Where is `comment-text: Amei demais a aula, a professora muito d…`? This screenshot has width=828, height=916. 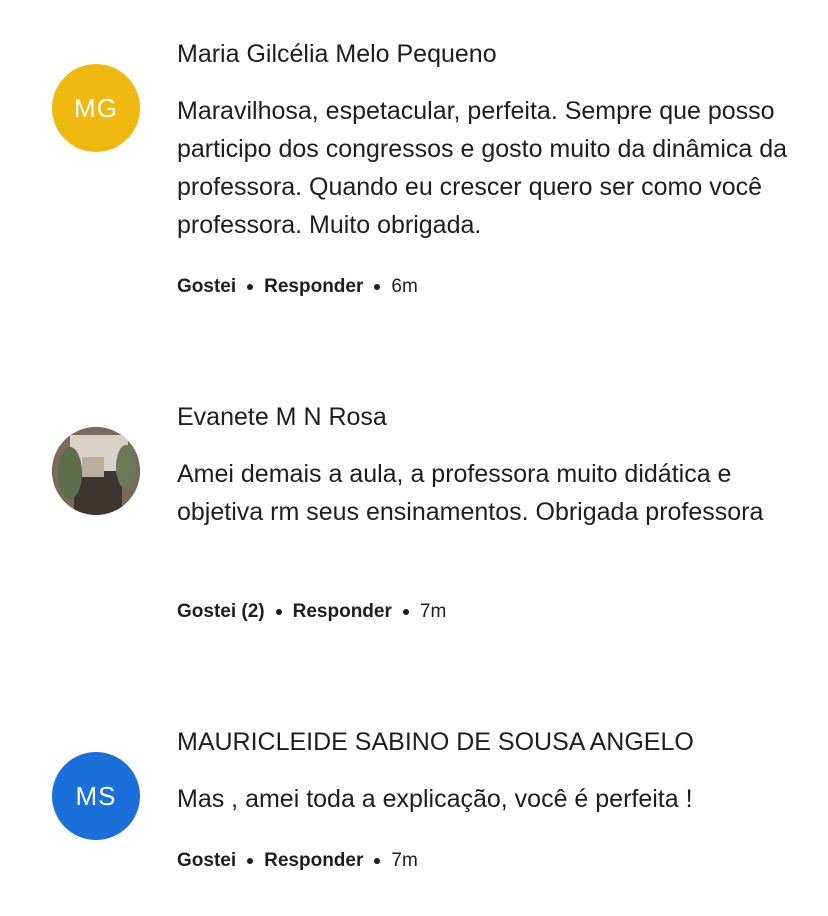
comment-text: Amei demais a aula, a professora muito d… is located at coordinates (470, 493).